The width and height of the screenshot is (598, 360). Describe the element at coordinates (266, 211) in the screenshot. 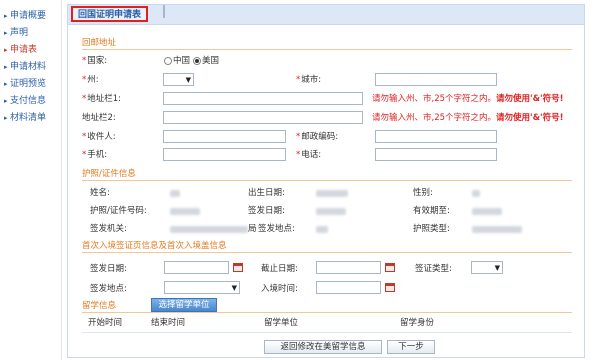

I see `issue-date-label: 签发日期:` at that location.